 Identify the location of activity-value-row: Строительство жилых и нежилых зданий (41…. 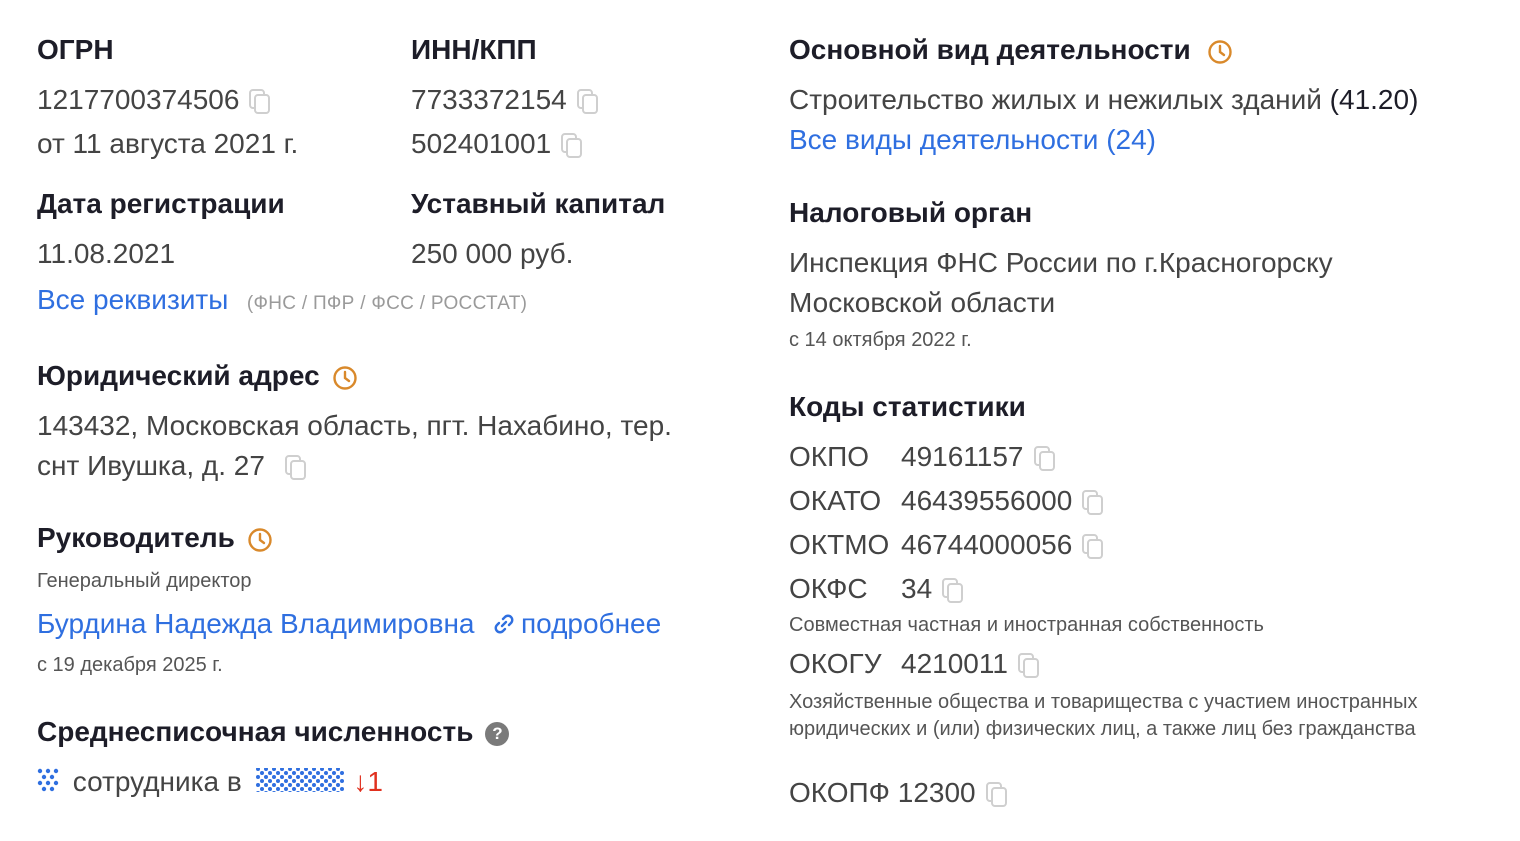
(1103, 100).